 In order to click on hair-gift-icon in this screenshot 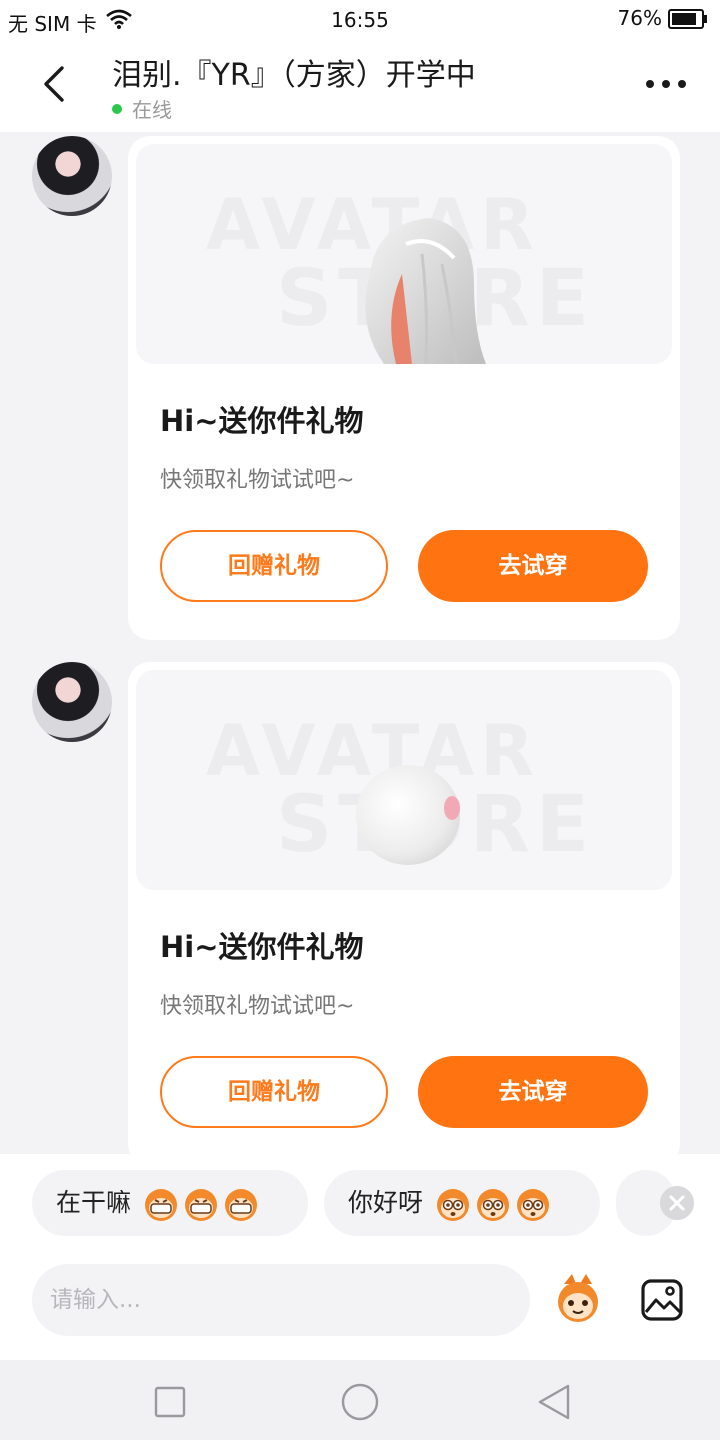, I will do `click(425, 291)`.